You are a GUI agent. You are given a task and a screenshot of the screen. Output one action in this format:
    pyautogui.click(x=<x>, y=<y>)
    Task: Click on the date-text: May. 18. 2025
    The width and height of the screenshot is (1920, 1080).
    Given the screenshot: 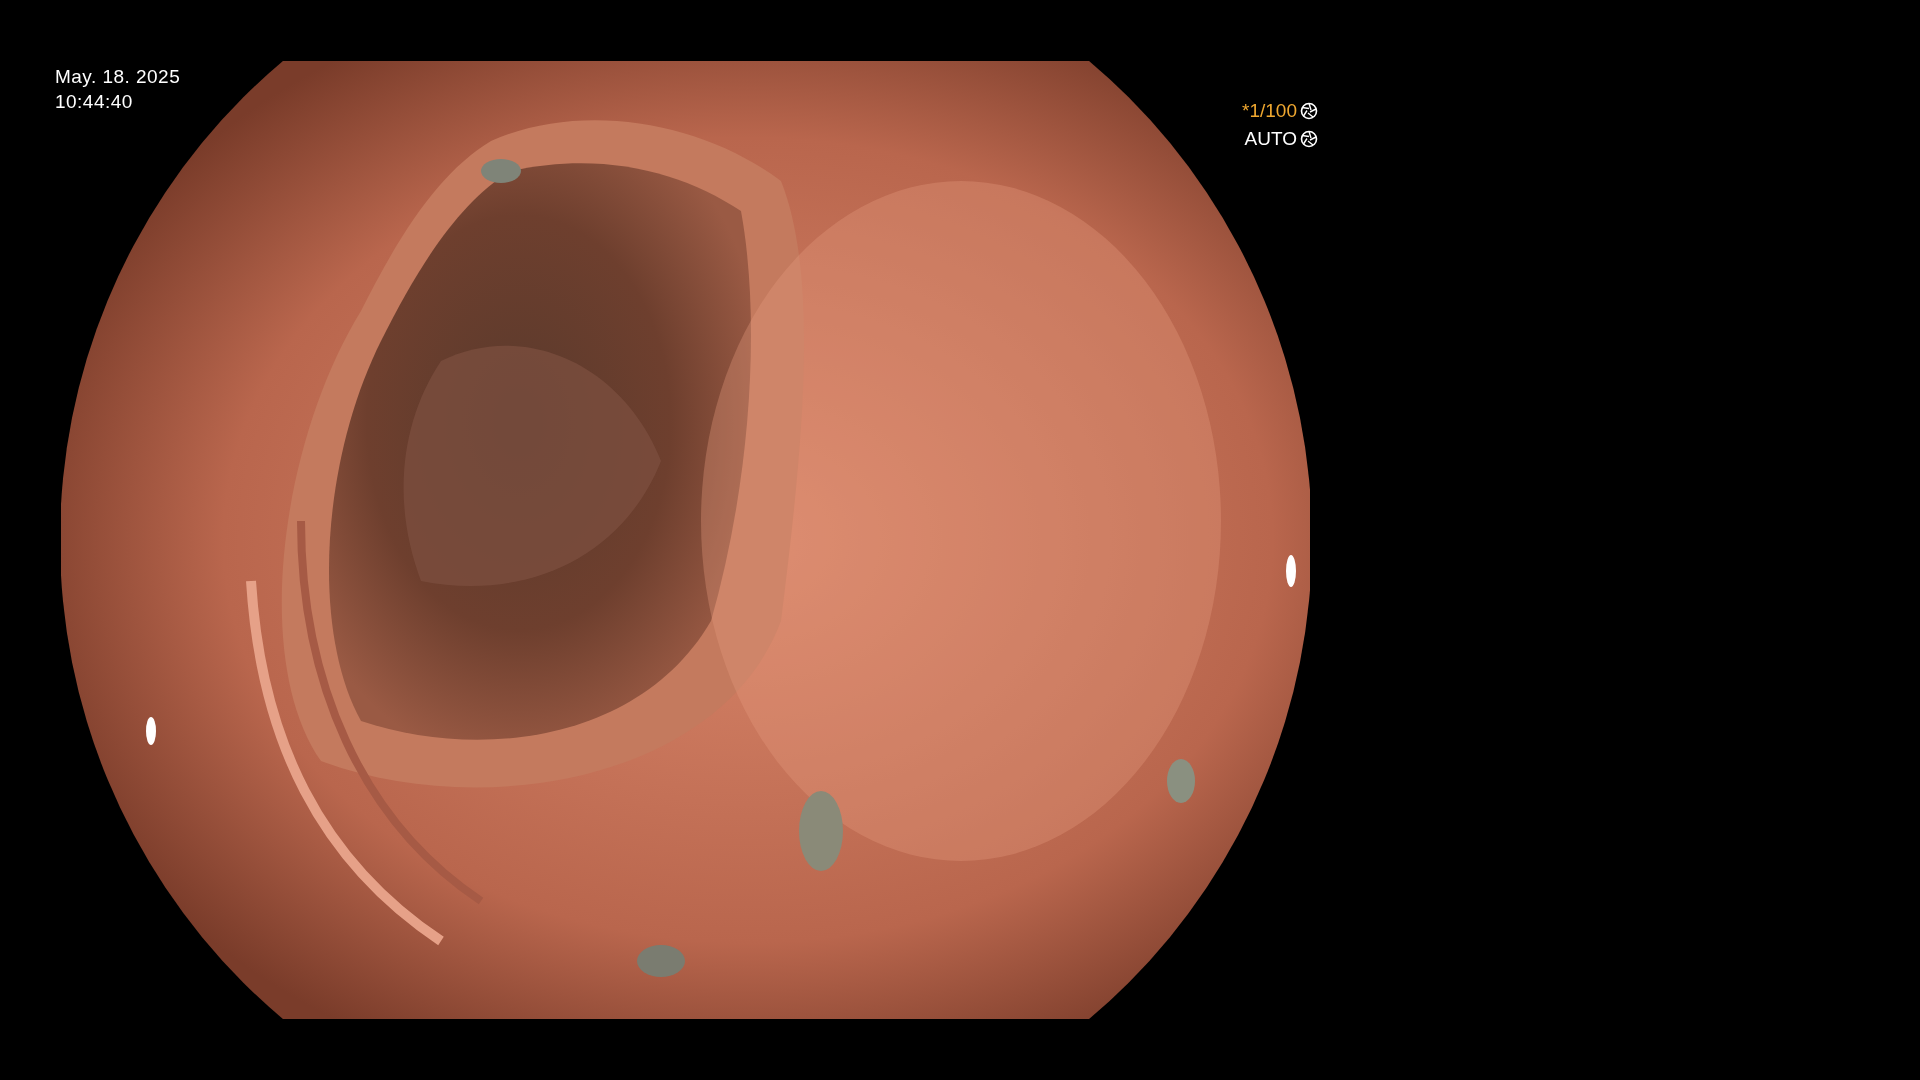 What is the action you would take?
    pyautogui.click(x=118, y=77)
    